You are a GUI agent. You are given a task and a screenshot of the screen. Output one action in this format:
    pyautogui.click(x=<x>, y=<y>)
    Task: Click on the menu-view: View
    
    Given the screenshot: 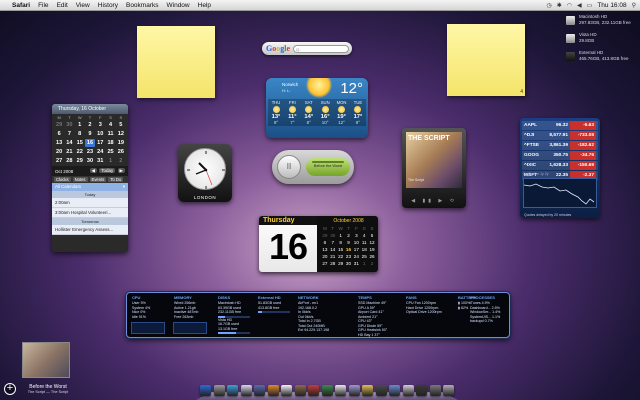 What is the action you would take?
    pyautogui.click(x=83, y=5)
    